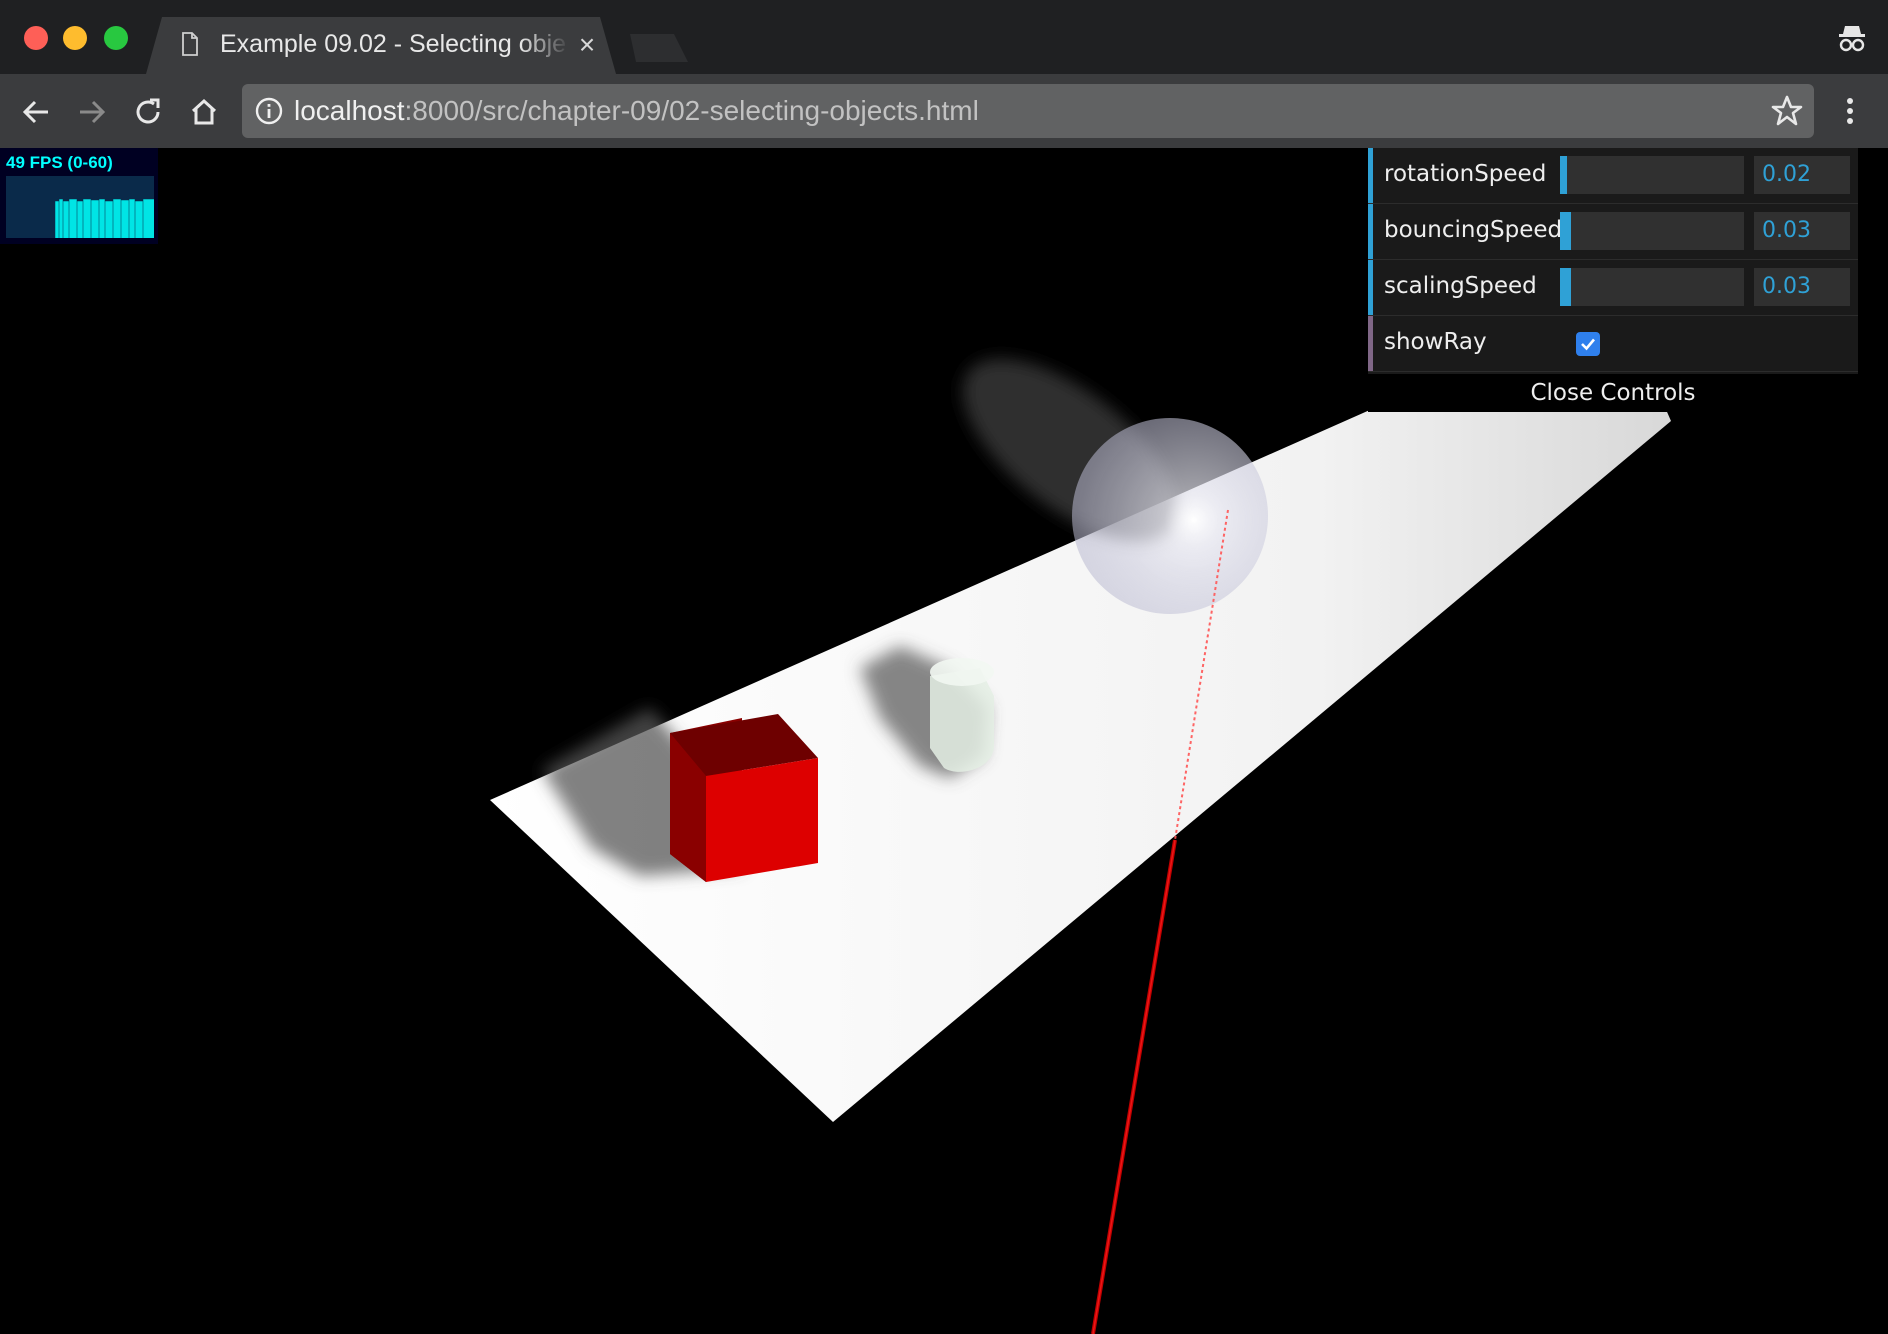  What do you see at coordinates (1652, 287) in the screenshot?
I see `scaling-speed-slider` at bounding box center [1652, 287].